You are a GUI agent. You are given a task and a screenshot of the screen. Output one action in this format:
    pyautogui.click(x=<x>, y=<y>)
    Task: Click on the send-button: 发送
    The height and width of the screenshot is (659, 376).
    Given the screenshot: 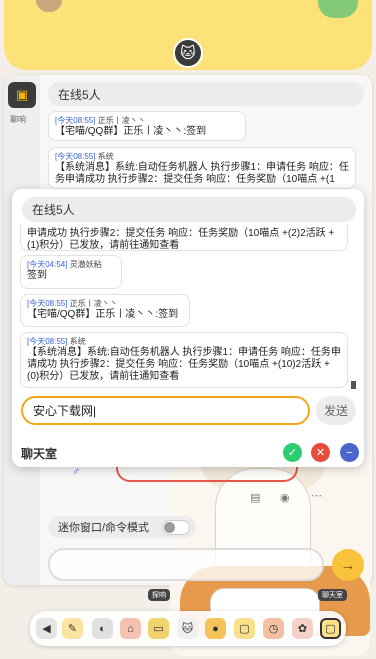 What is the action you would take?
    pyautogui.click(x=336, y=410)
    